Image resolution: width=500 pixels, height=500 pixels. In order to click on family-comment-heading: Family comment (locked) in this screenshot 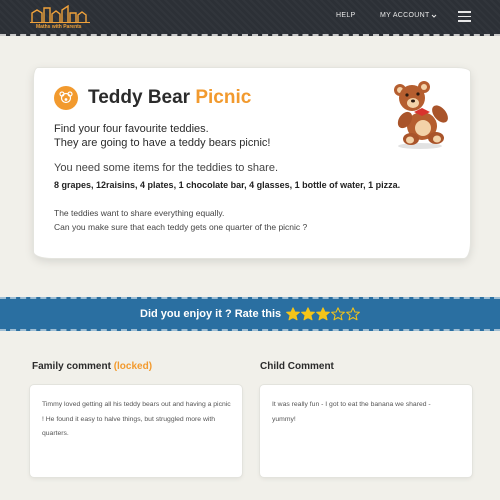, I will do `click(92, 366)`.